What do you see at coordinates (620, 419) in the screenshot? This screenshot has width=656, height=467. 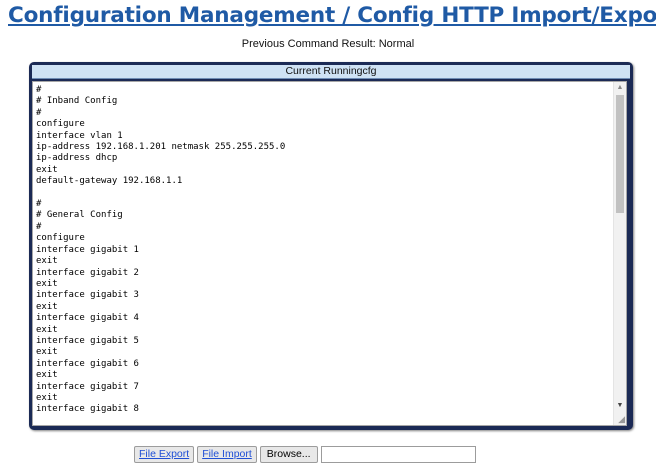 I see `resize-grip-icon: ◢` at bounding box center [620, 419].